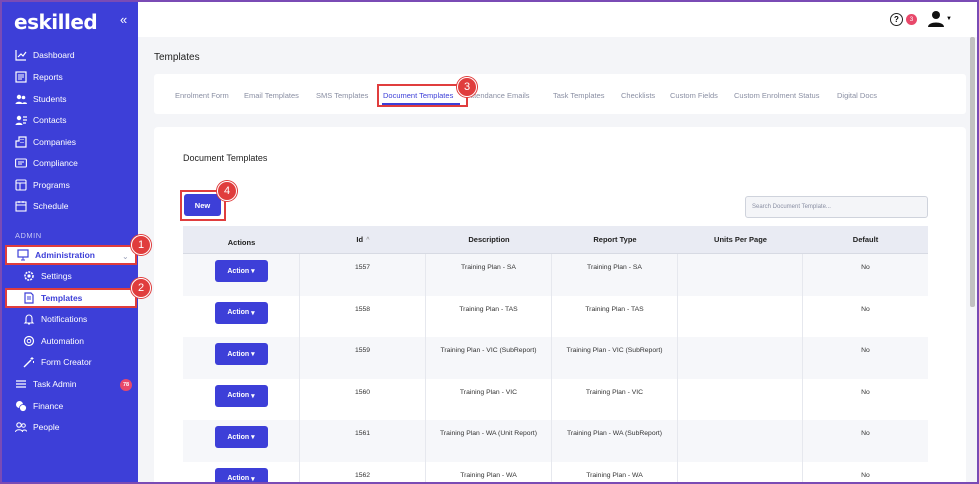 The width and height of the screenshot is (979, 484). I want to click on double-chevron-left-icon: «, so click(123, 19).